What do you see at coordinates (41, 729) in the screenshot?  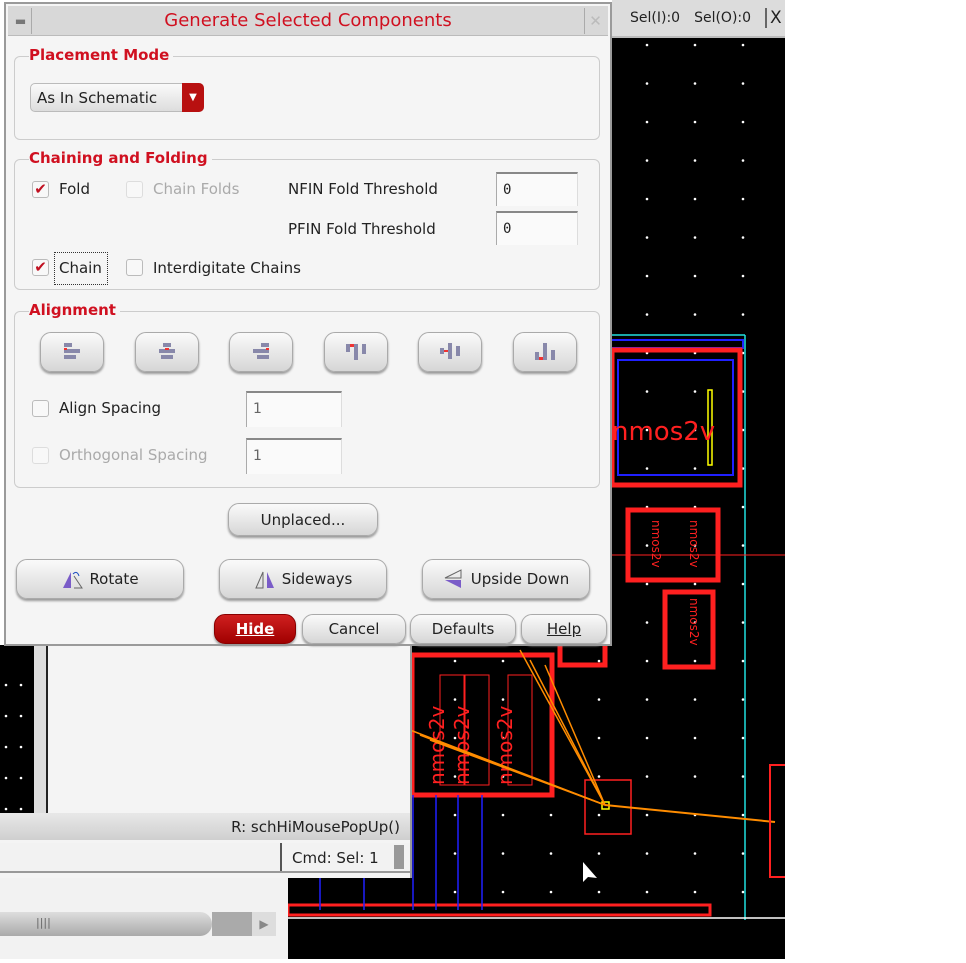 I see `vertical-divider` at bounding box center [41, 729].